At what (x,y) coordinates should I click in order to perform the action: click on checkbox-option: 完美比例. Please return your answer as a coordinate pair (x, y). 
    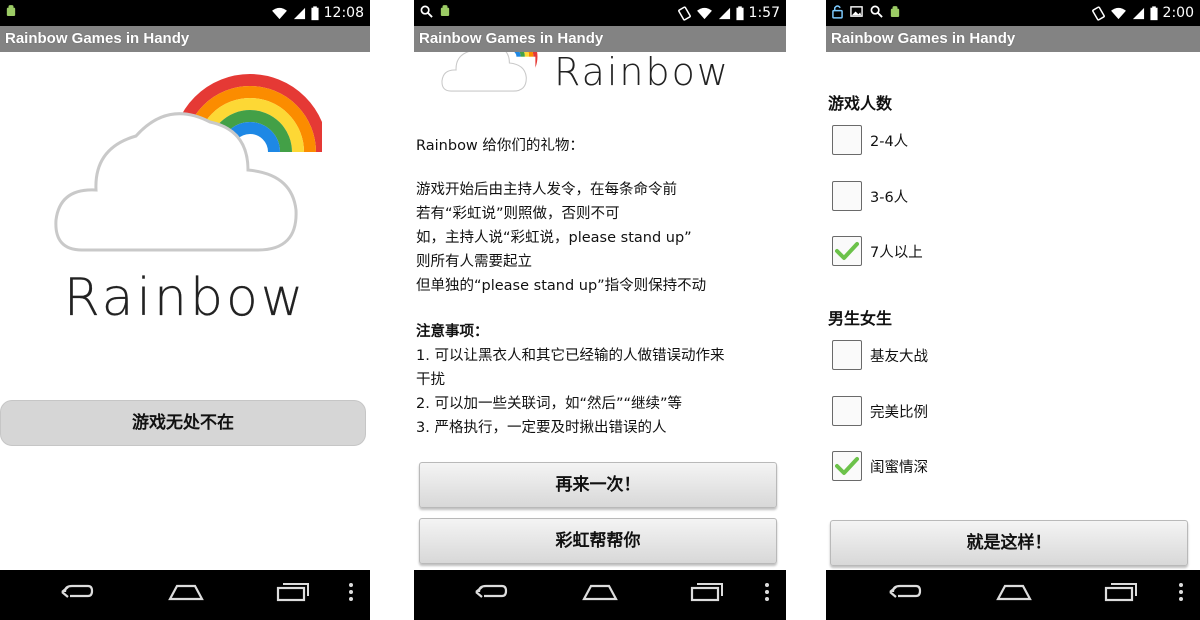
    Looking at the image, I should click on (880, 411).